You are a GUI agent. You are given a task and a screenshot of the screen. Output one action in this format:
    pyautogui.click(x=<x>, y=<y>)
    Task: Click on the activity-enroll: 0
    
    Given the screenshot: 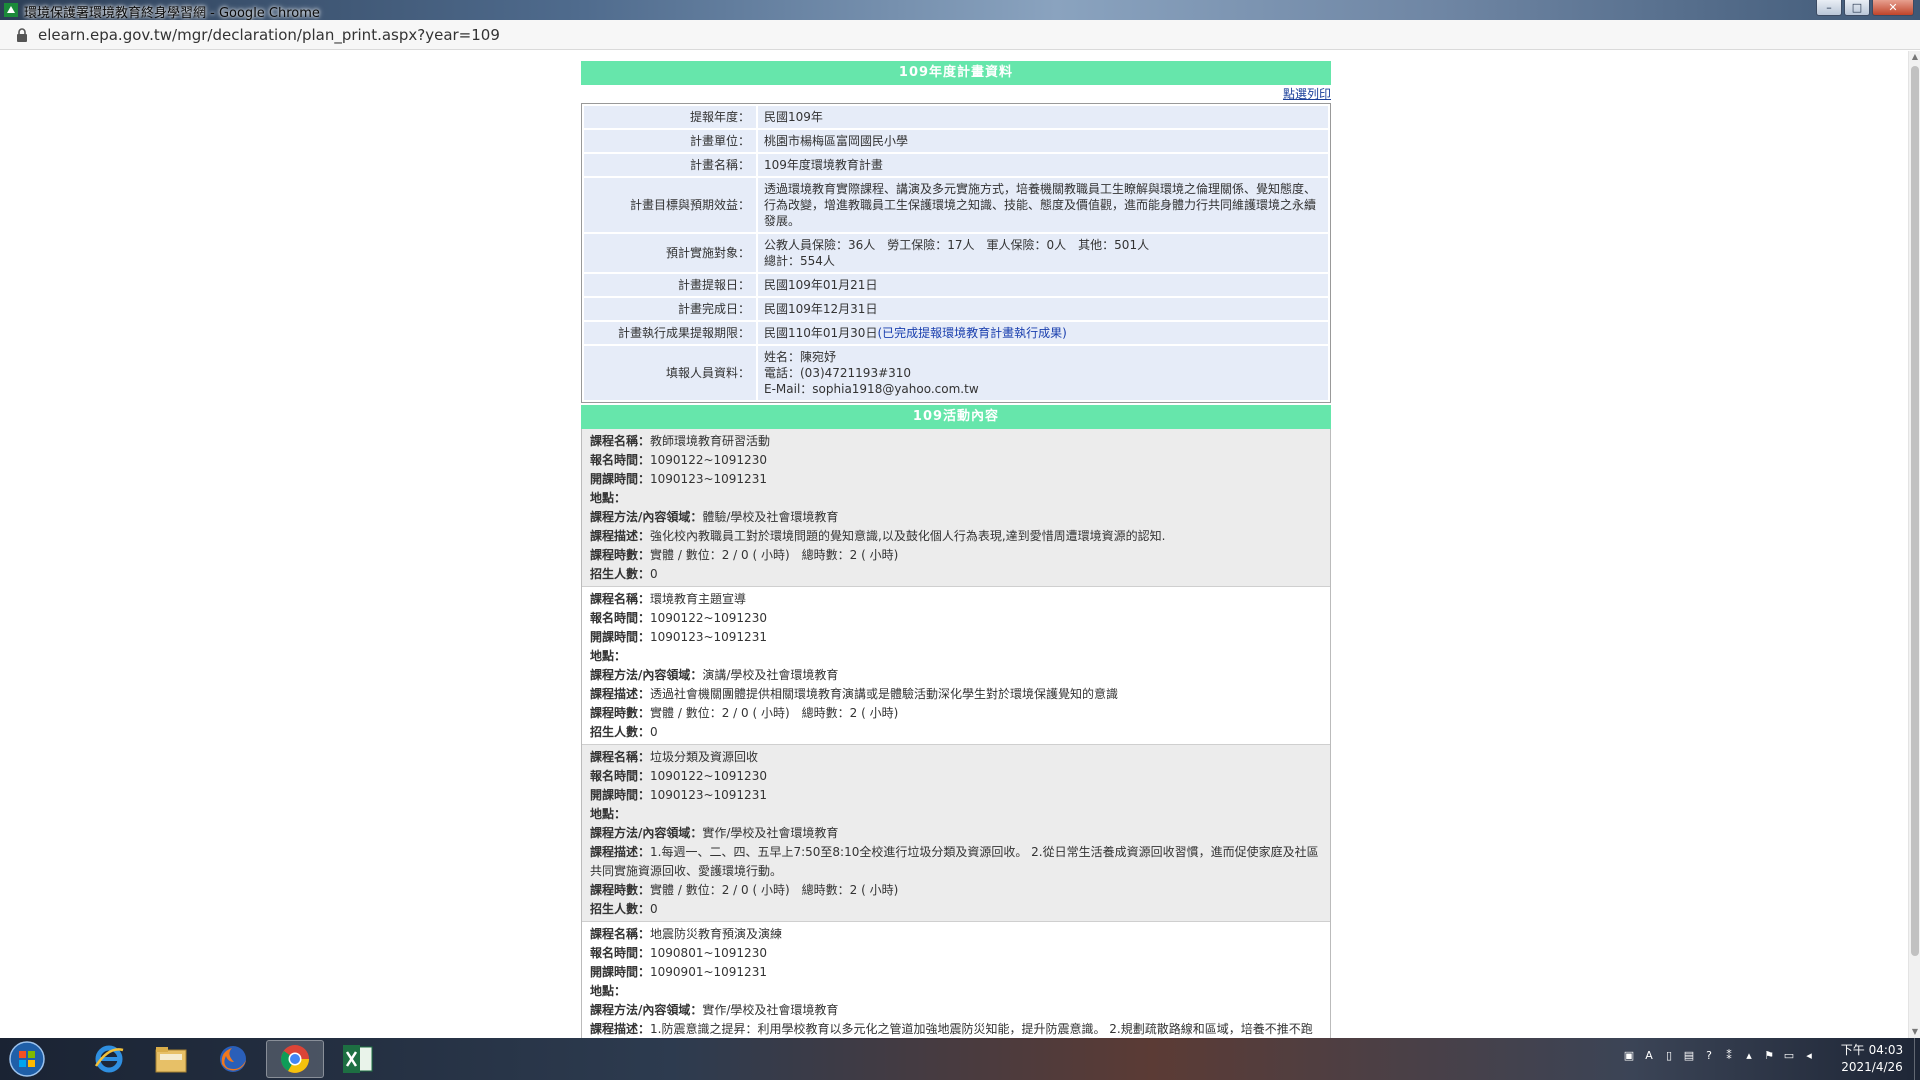 What is the action you would take?
    pyautogui.click(x=654, y=732)
    